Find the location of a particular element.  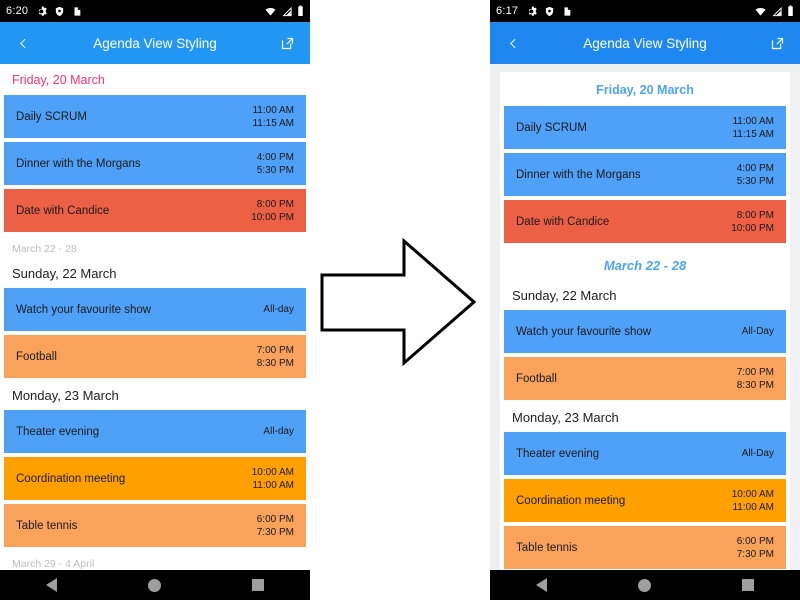

event-end-time: 7:30 PM is located at coordinates (275, 532).